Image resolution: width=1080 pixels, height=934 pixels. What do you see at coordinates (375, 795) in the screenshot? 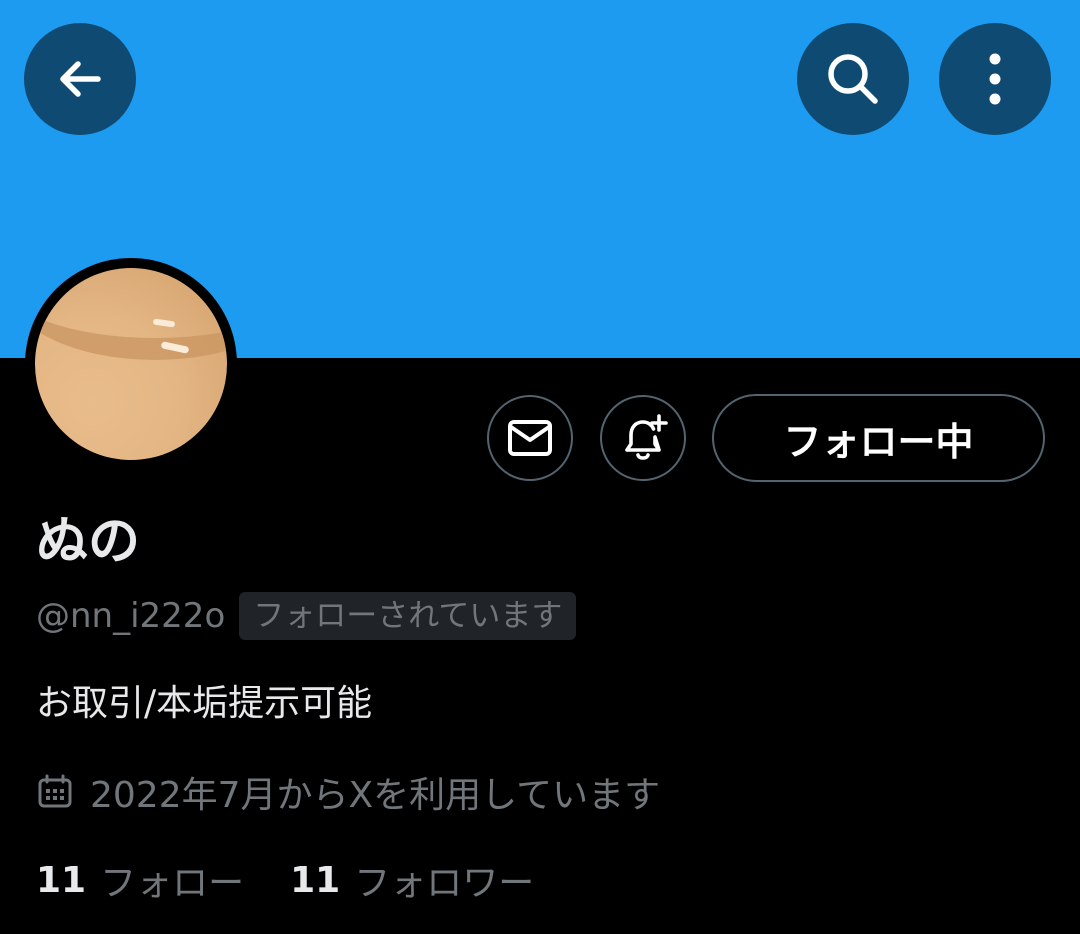
I see `joined-date: 2022年7月からXを利用しています` at bounding box center [375, 795].